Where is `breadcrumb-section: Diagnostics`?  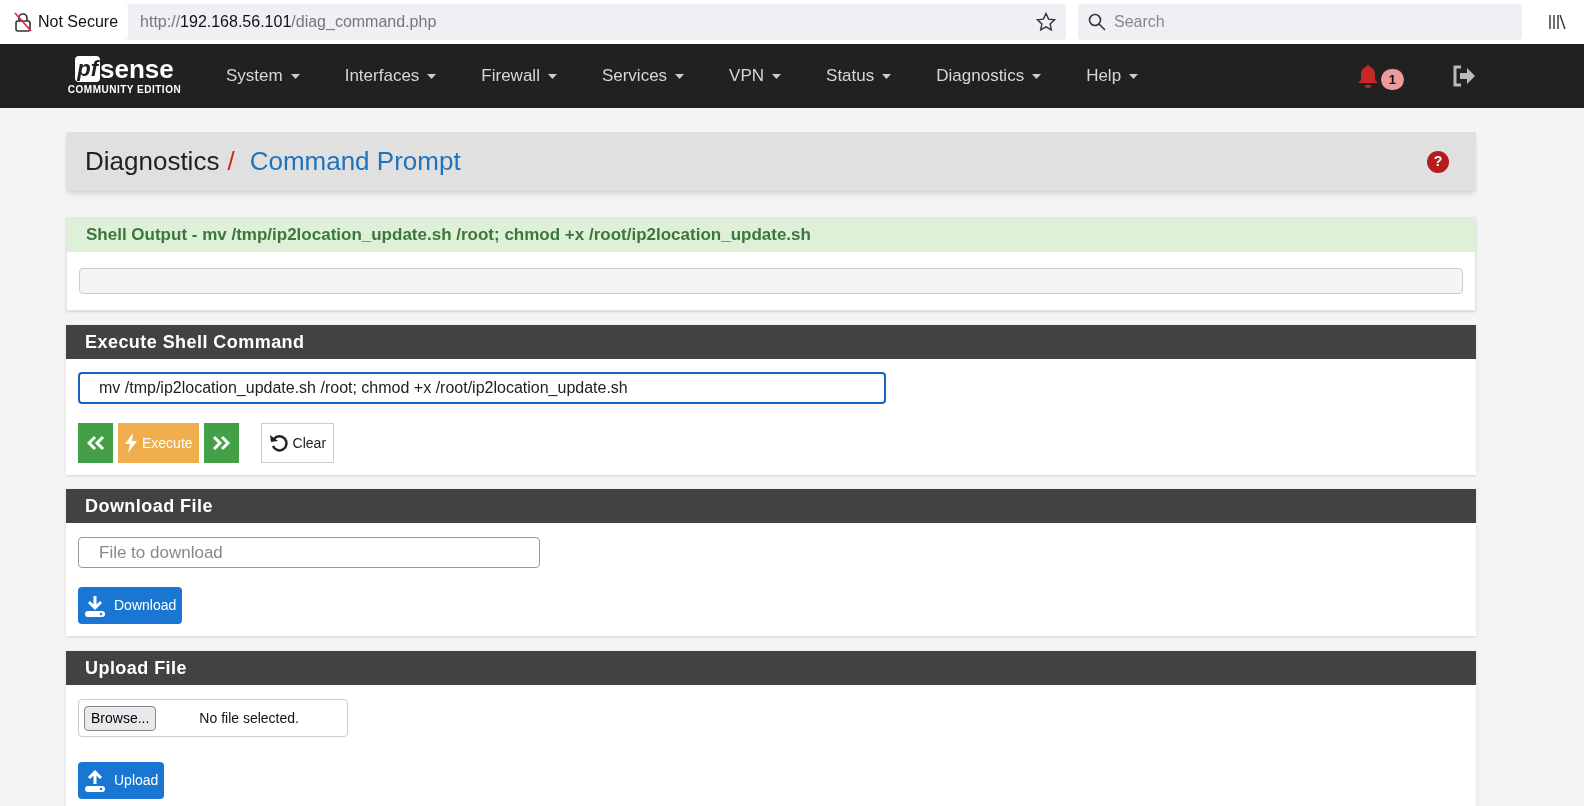 breadcrumb-section: Diagnostics is located at coordinates (152, 161).